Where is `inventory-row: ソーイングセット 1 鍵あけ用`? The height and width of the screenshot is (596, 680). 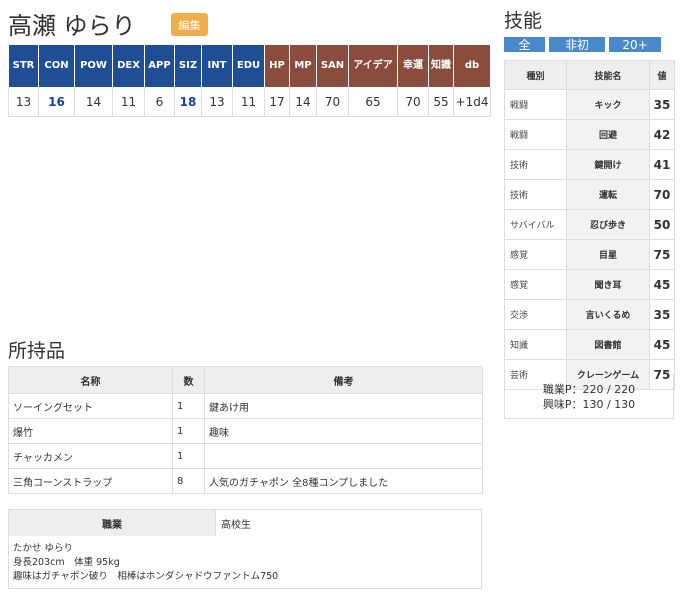 inventory-row: ソーイングセット 1 鍵あけ用 is located at coordinates (245, 406).